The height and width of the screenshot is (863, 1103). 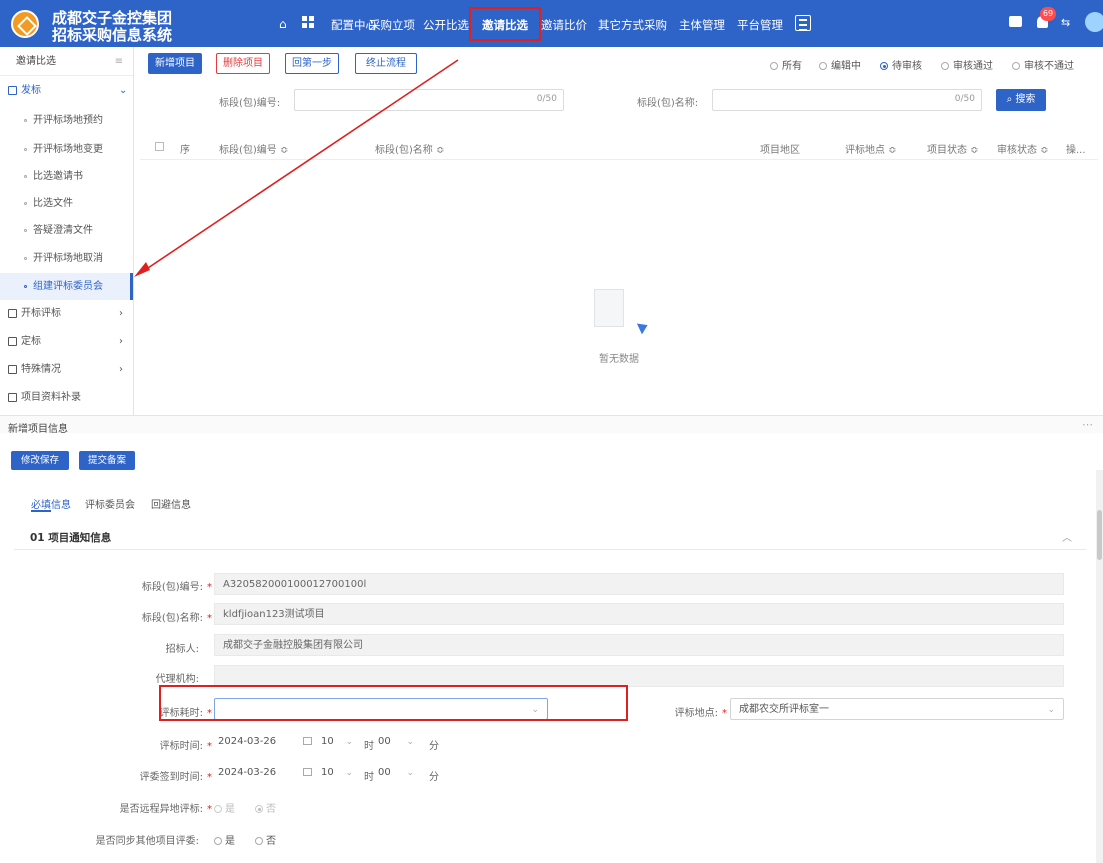 What do you see at coordinates (1067, 536) in the screenshot?
I see `chevron-up-icon: ︿` at bounding box center [1067, 536].